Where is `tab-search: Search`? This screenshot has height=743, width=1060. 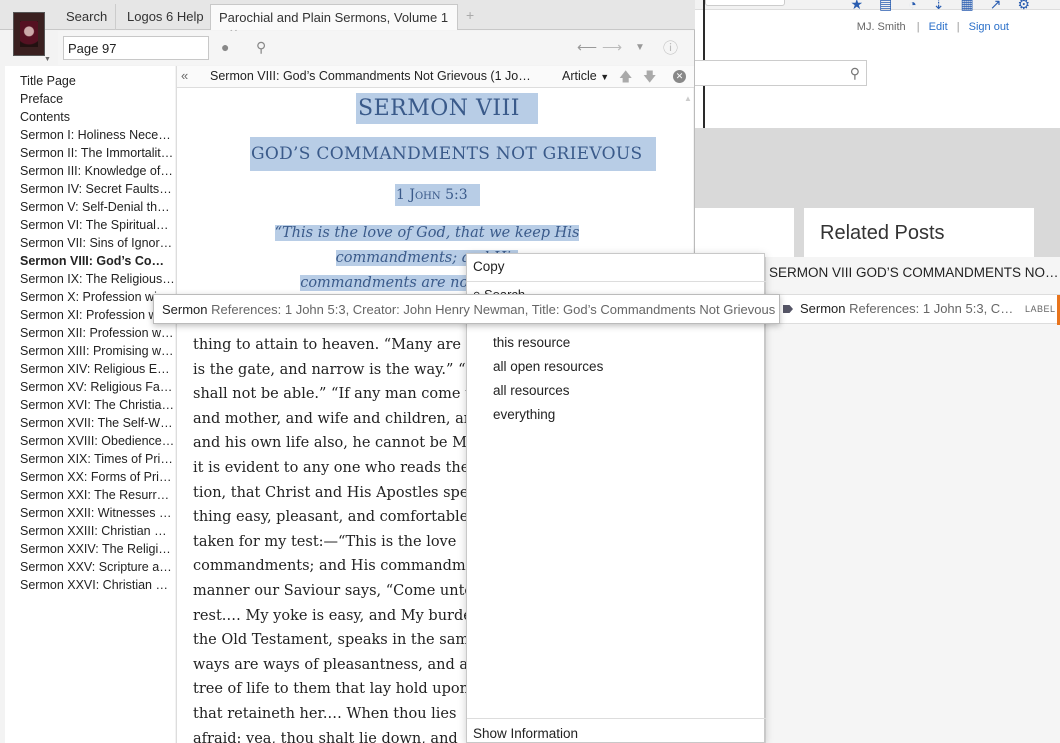
tab-search: Search is located at coordinates (87, 17).